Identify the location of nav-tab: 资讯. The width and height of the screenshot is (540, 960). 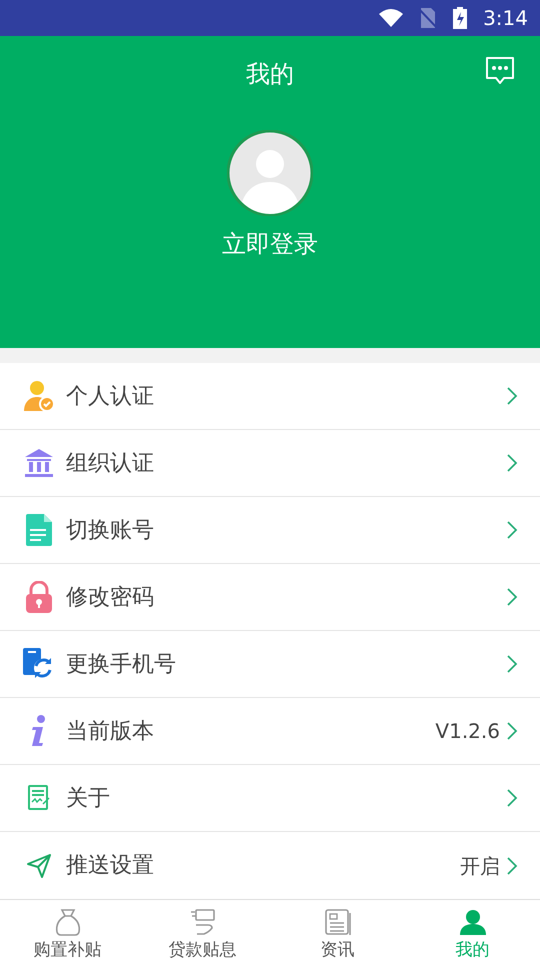
(337, 930).